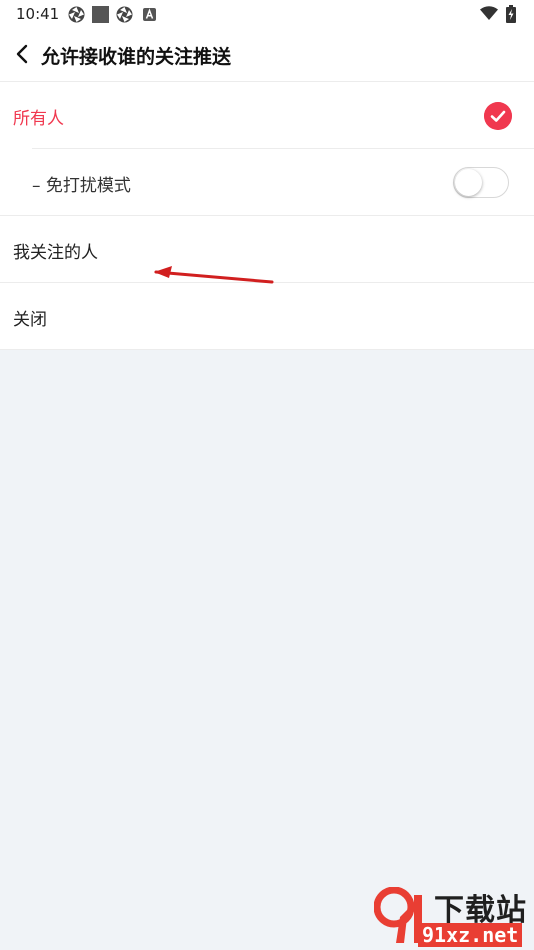 This screenshot has height=950, width=534. Describe the element at coordinates (149, 14) in the screenshot. I see `a-box-icon` at that location.